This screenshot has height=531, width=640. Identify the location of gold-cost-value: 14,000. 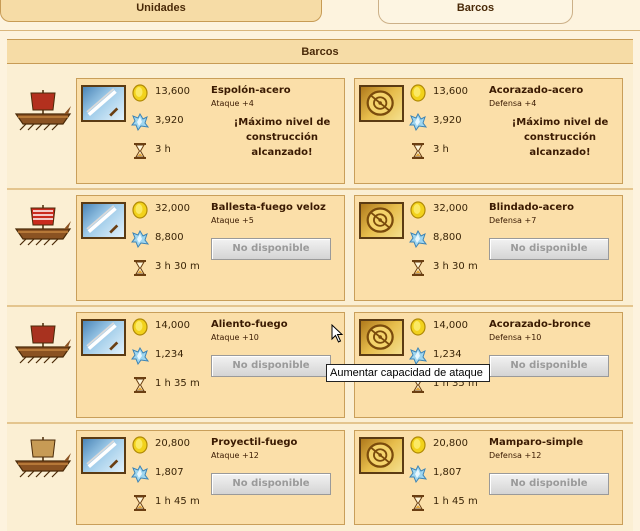
(172, 325).